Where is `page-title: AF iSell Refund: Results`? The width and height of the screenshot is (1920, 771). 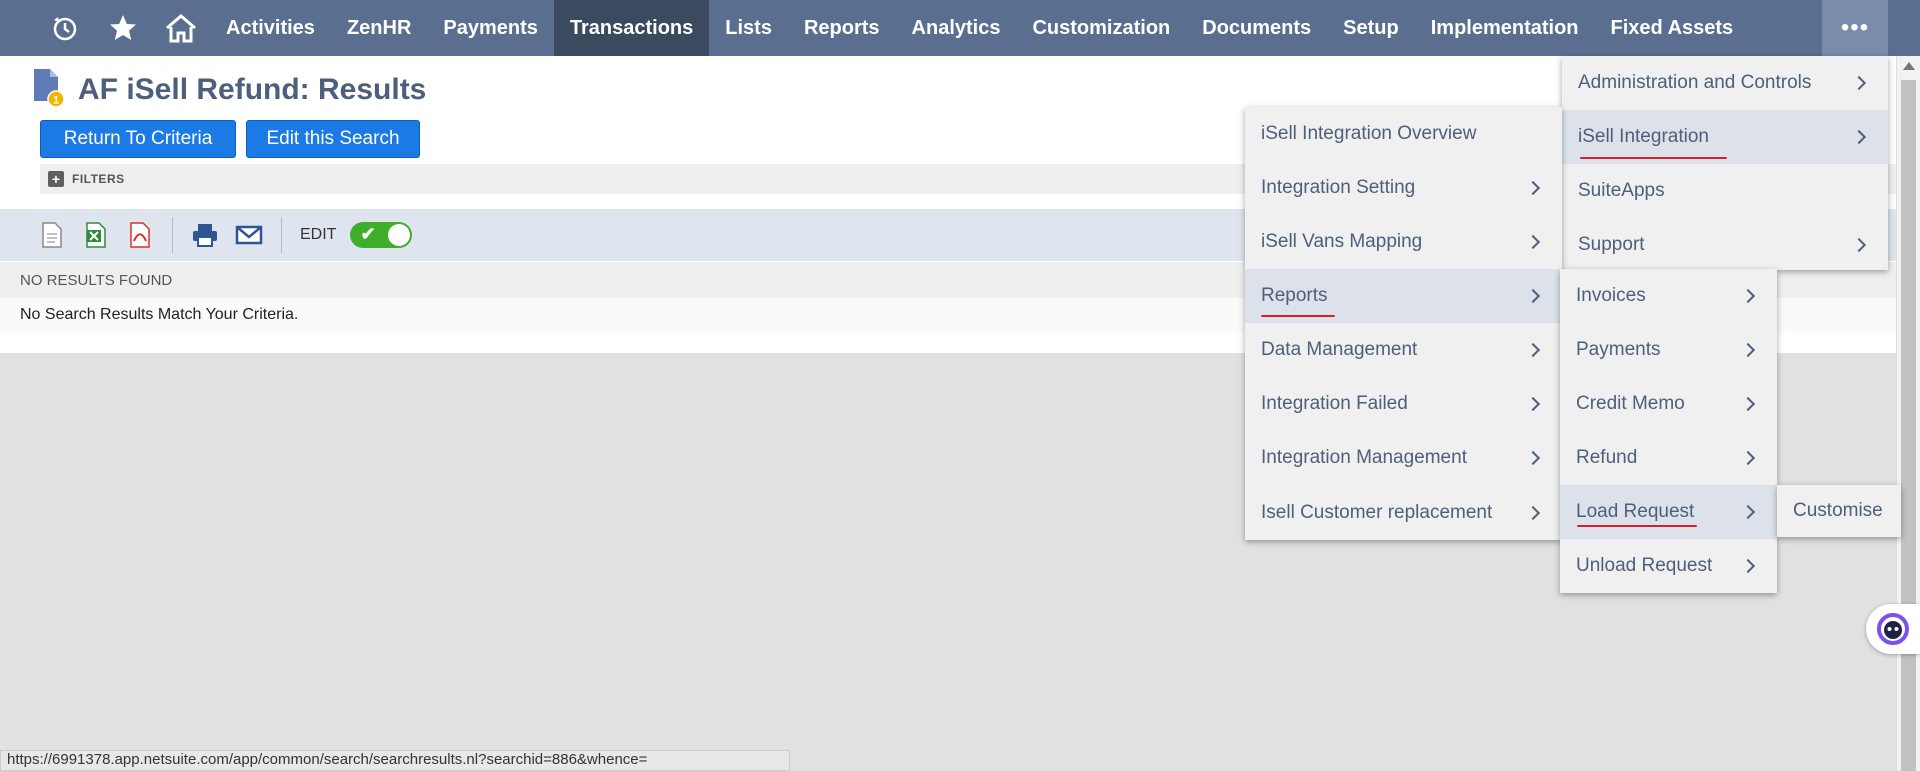 page-title: AF iSell Refund: Results is located at coordinates (252, 89).